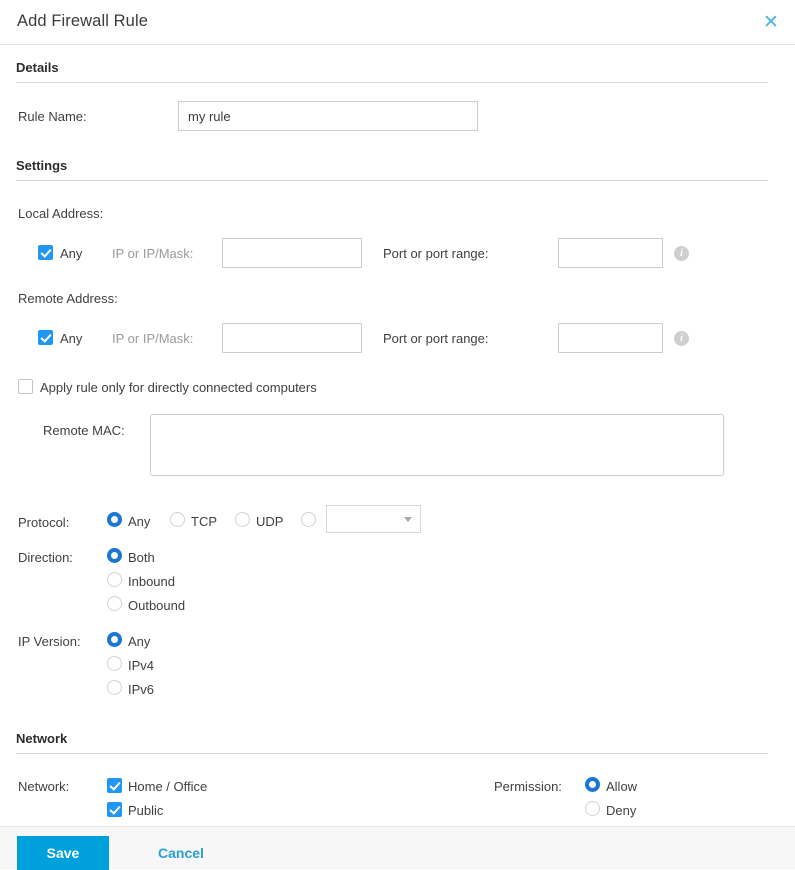 The width and height of the screenshot is (795, 870). What do you see at coordinates (157, 605) in the screenshot?
I see `direction-label-outbound: Outbound` at bounding box center [157, 605].